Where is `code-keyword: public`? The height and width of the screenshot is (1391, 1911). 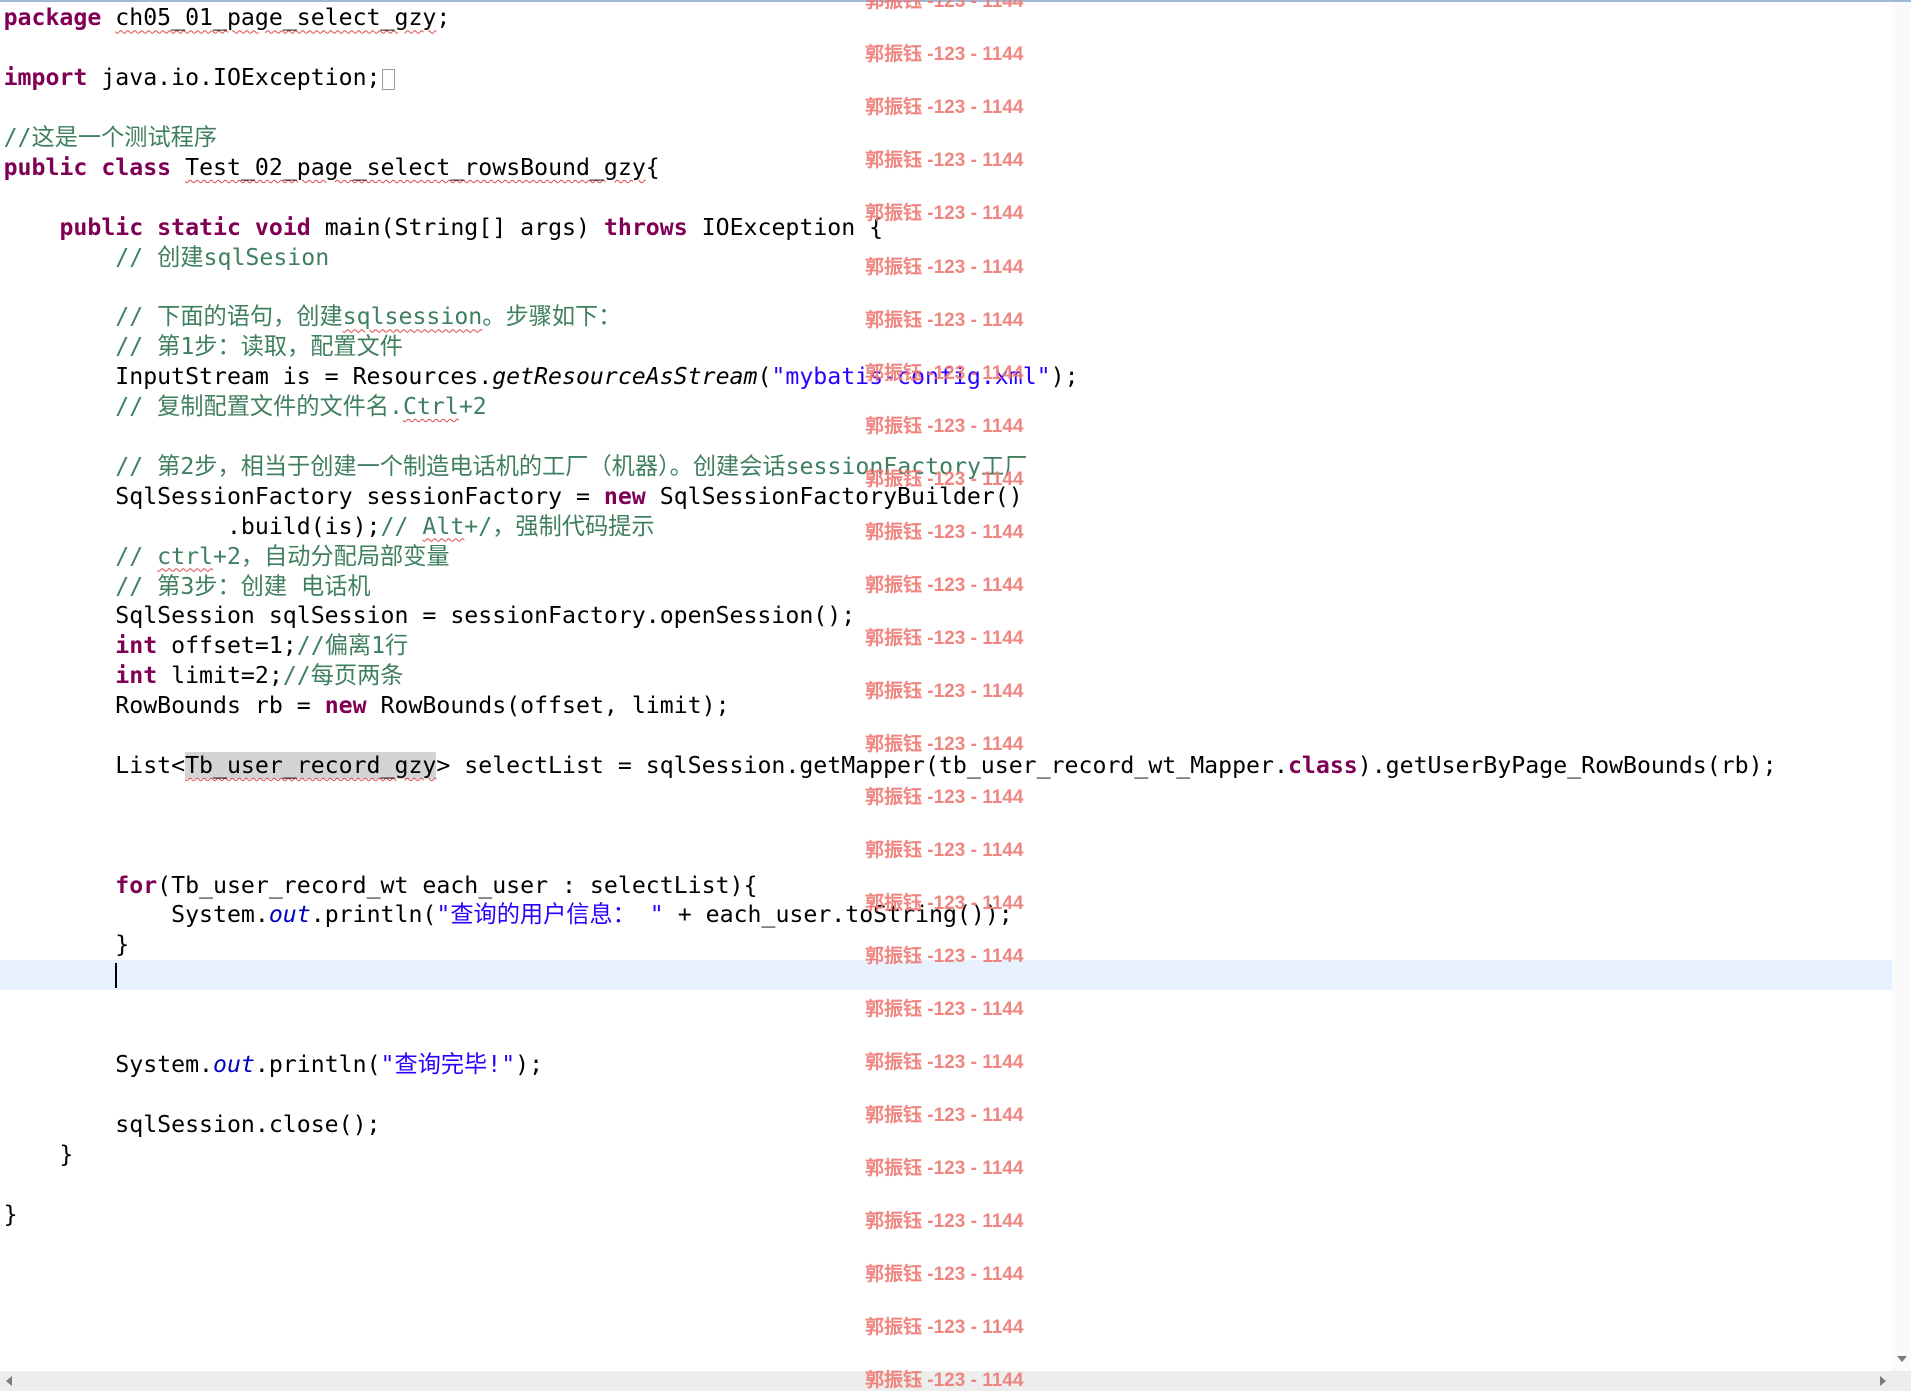
code-keyword: public is located at coordinates (45, 167).